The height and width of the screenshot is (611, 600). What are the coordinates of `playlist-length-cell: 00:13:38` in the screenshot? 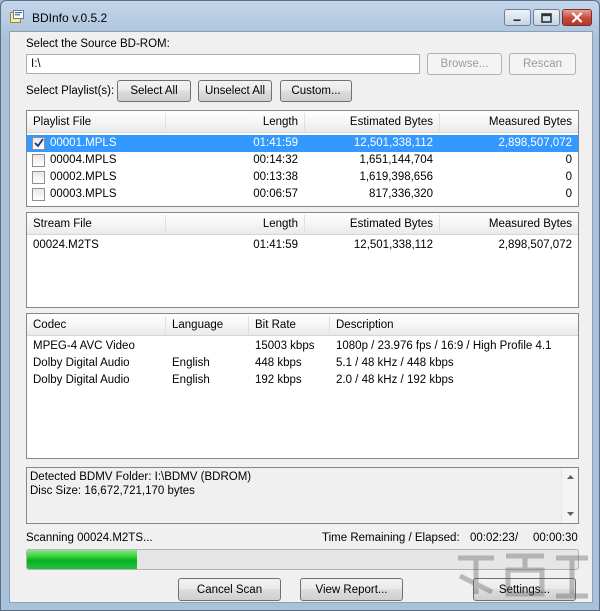 It's located at (275, 177).